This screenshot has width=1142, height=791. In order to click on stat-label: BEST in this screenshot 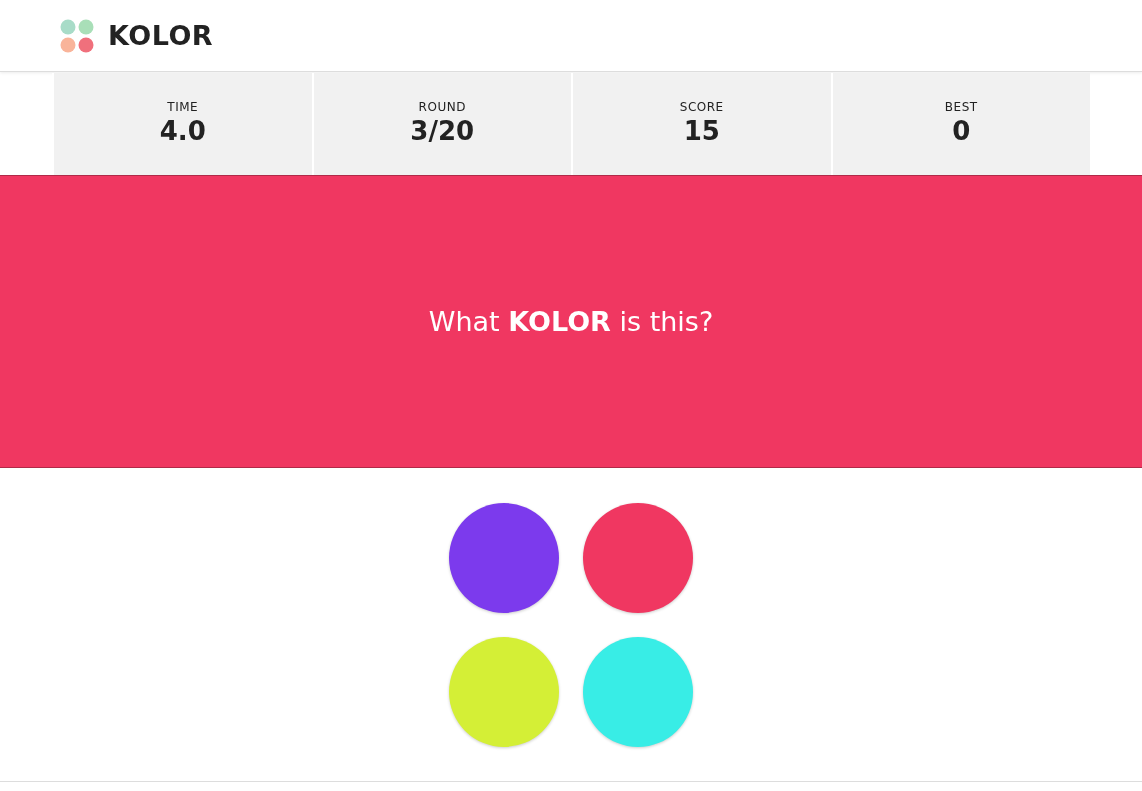, I will do `click(961, 107)`.